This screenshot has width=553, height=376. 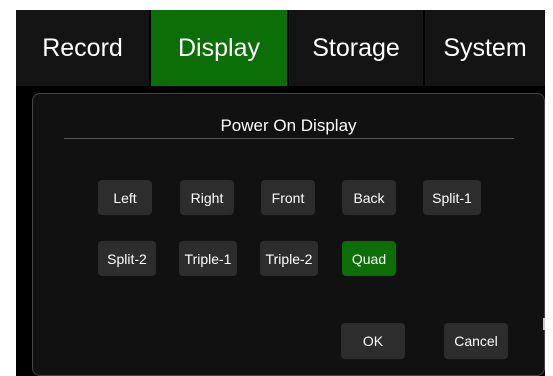 I want to click on tab-record: Record, so click(x=83, y=48).